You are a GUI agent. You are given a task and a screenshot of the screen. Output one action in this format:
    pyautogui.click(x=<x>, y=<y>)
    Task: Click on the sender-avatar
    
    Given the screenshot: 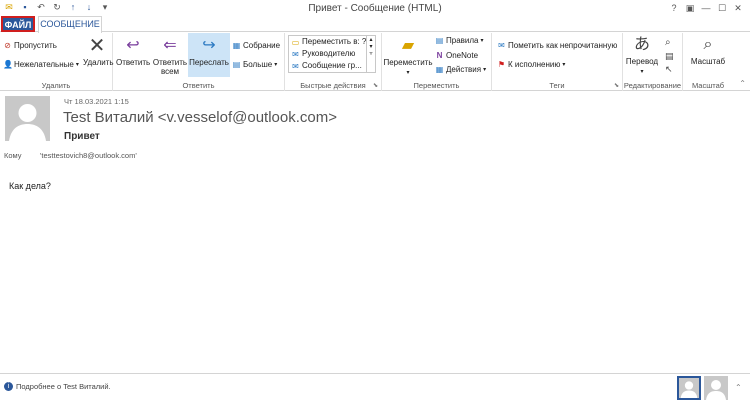 What is the action you would take?
    pyautogui.click(x=27, y=118)
    